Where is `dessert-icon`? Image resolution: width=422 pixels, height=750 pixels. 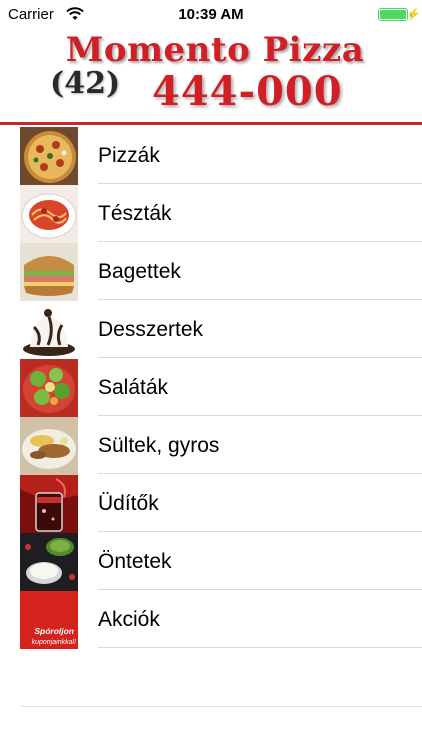 dessert-icon is located at coordinates (49, 330).